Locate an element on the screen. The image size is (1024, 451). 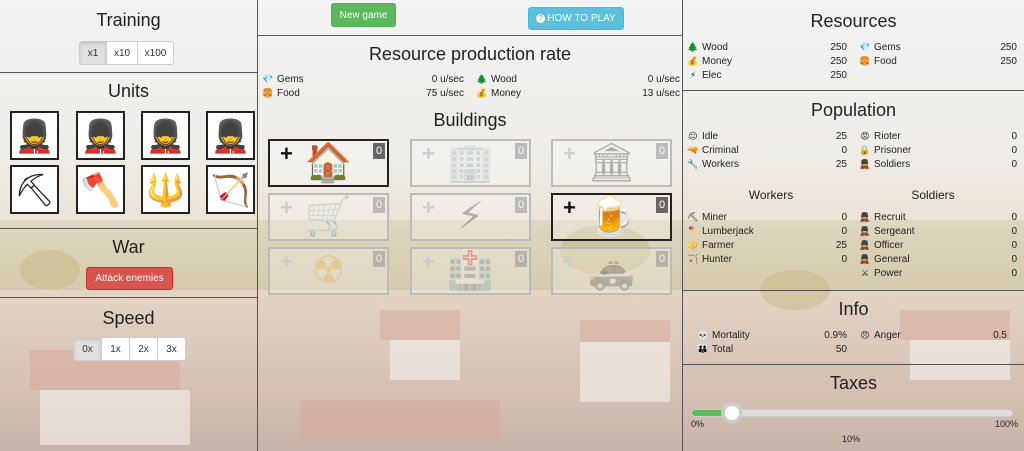
soldier-row-sergeant: 💂 Sergeant 0 is located at coordinates (938, 231).